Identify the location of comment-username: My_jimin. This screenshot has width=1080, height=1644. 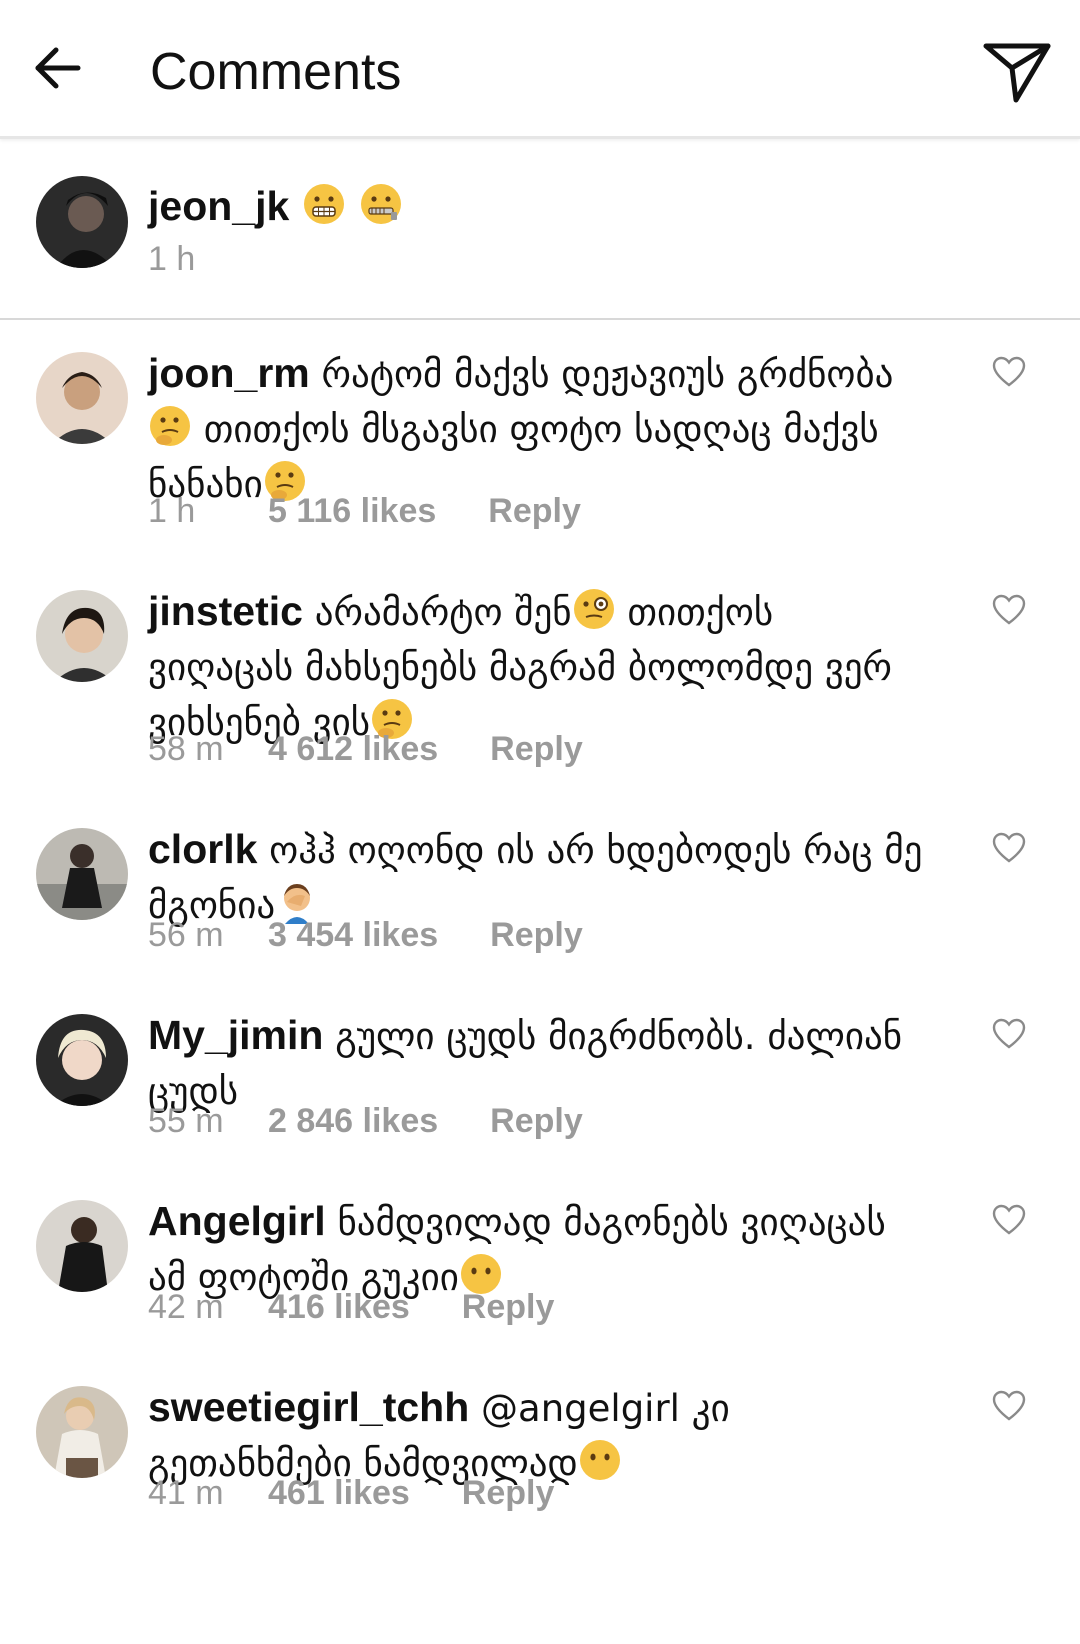
(235, 1035).